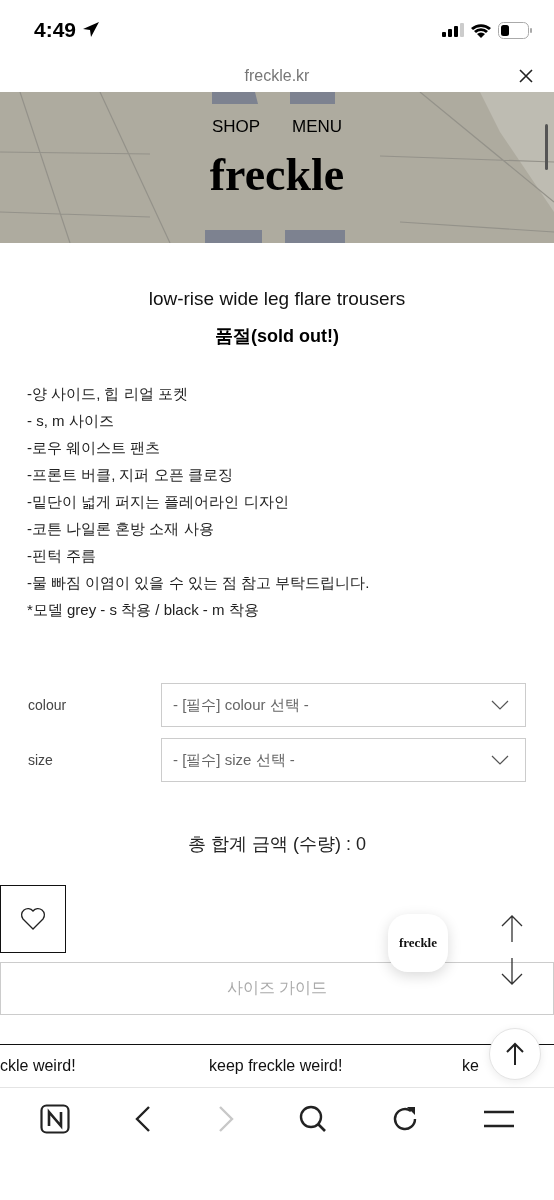  Describe the element at coordinates (313, 1119) in the screenshot. I see `search-icon` at that location.